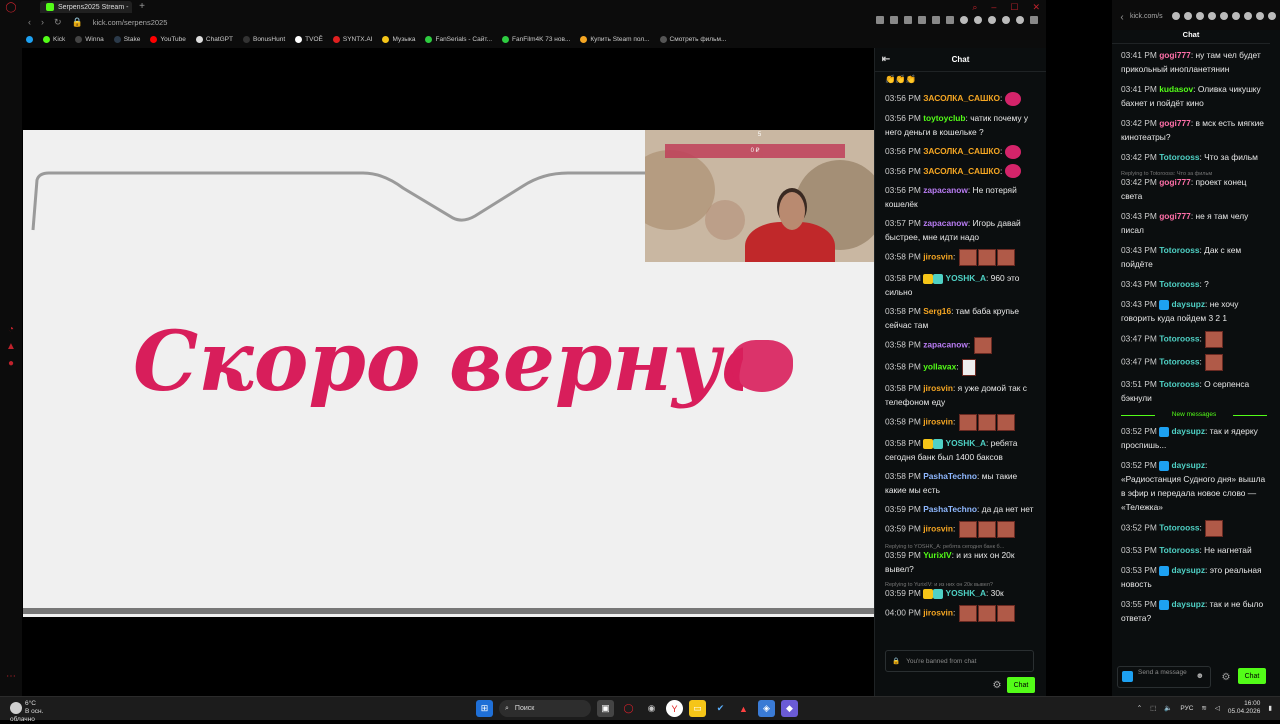  Describe the element at coordinates (993, 7) in the screenshot. I see `minimize-icon: –` at that location.